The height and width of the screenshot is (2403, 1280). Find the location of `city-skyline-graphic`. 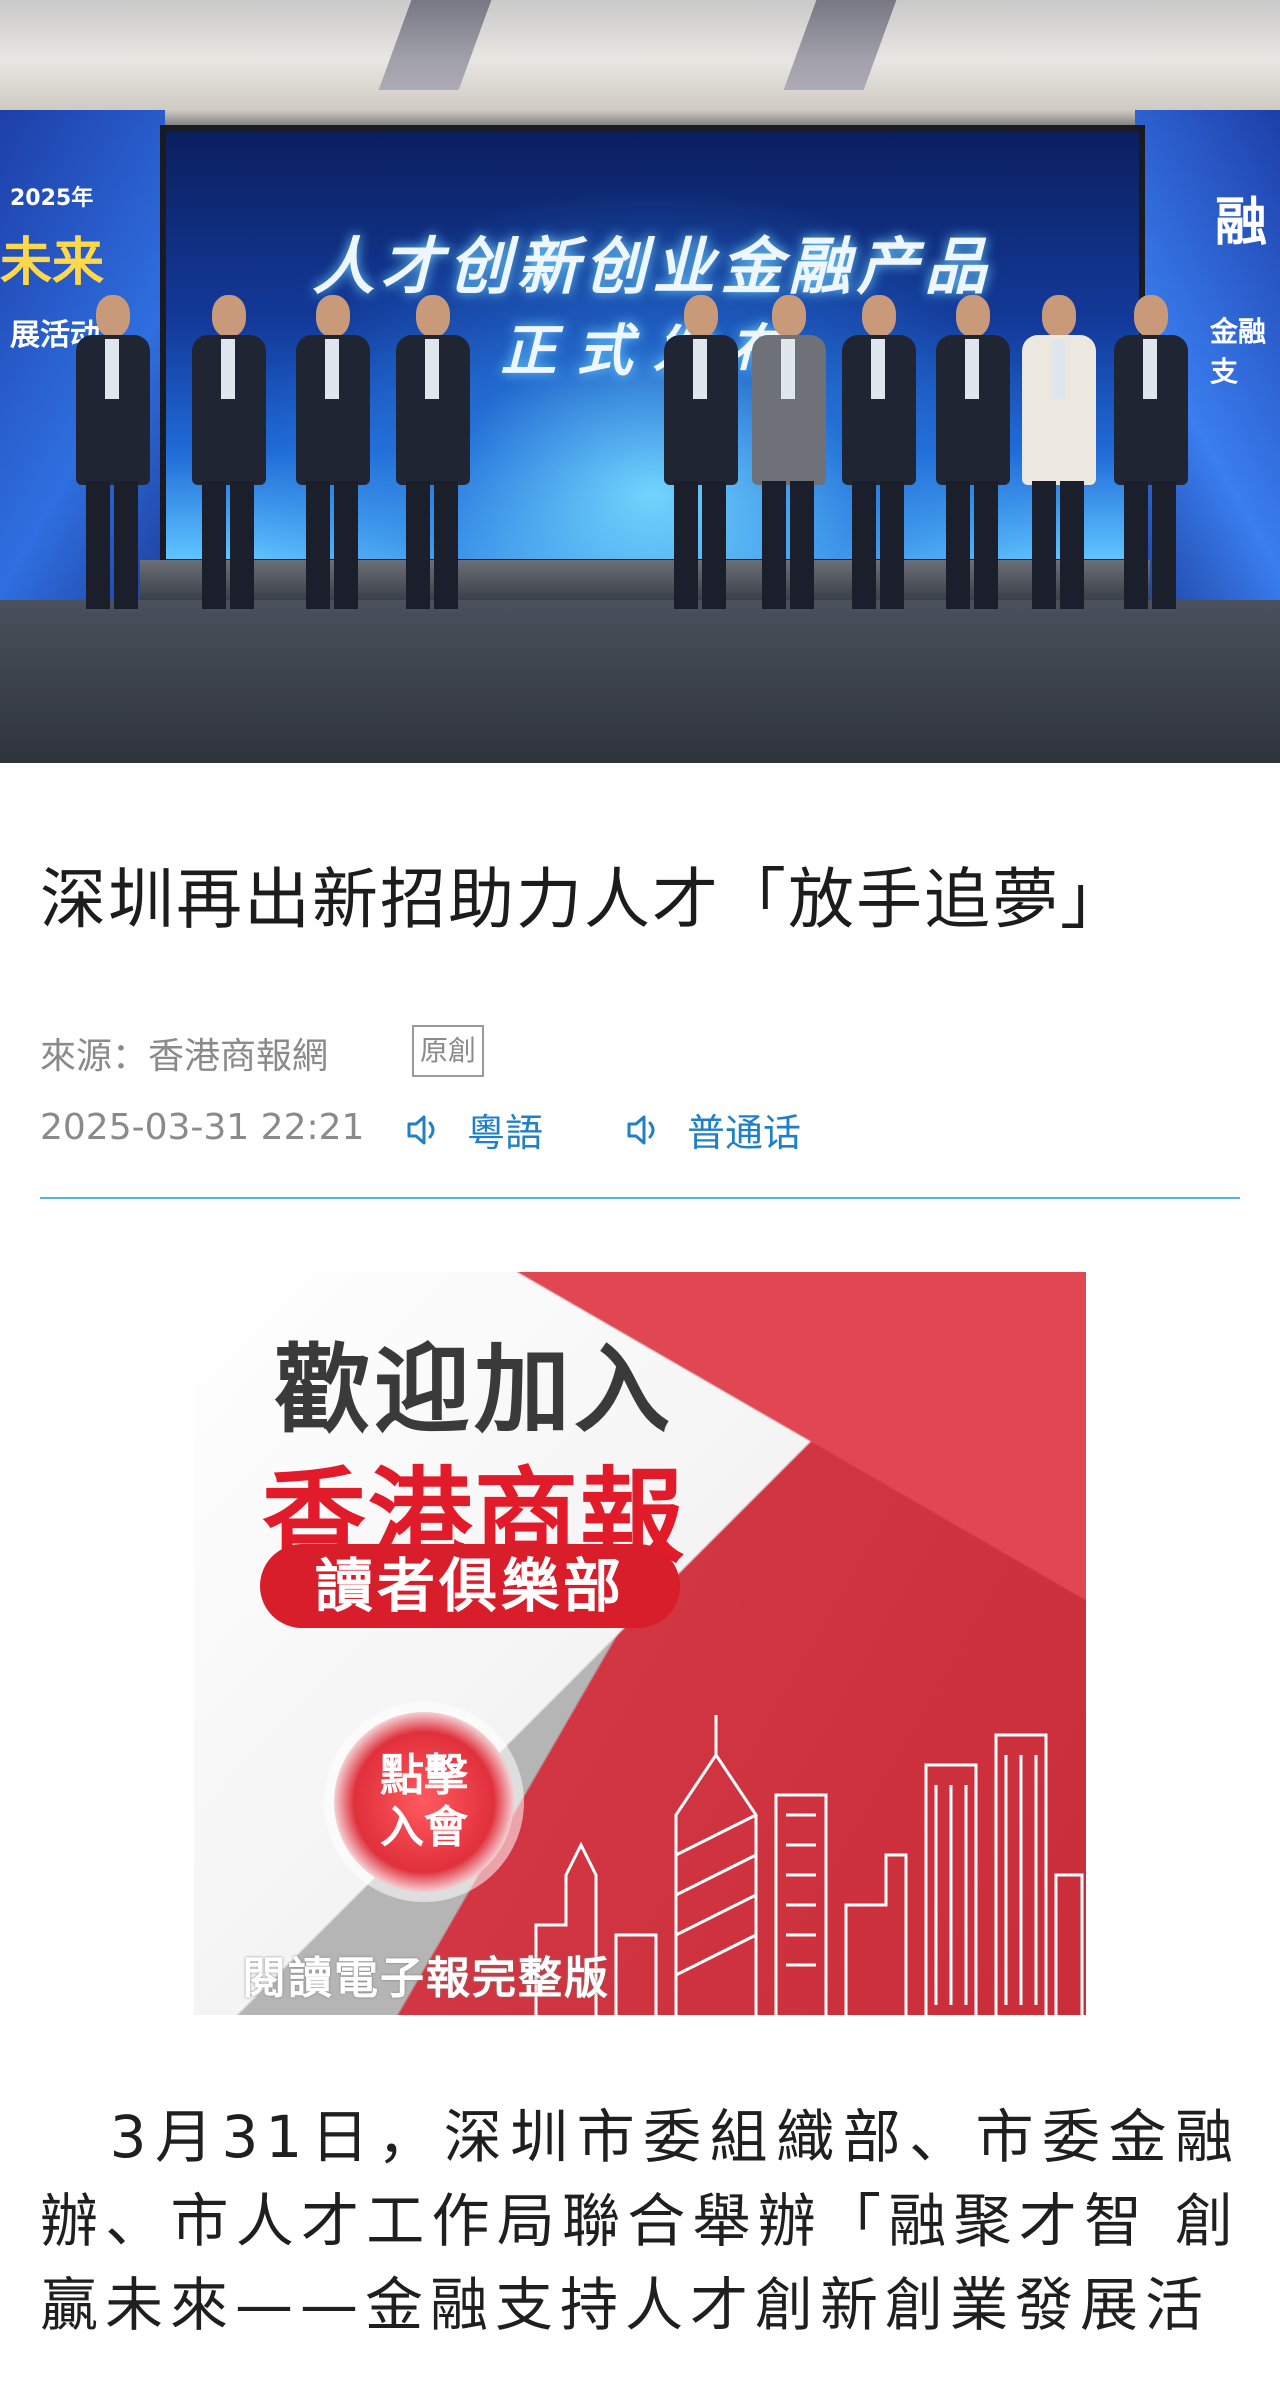

city-skyline-graphic is located at coordinates (809, 1865).